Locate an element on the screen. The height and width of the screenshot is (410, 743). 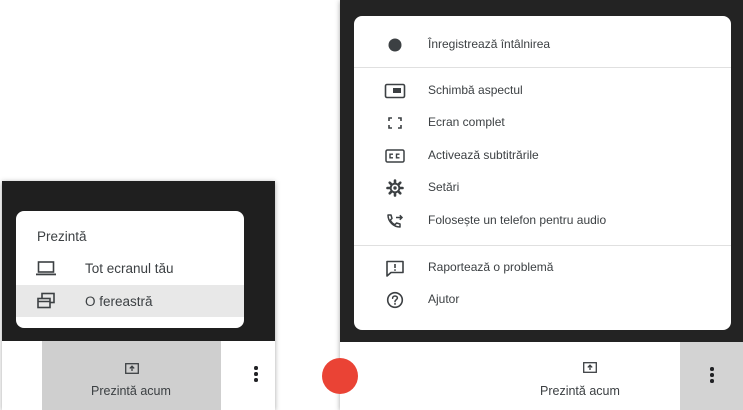
present-menu-title: Prezintă is located at coordinates (62, 236).